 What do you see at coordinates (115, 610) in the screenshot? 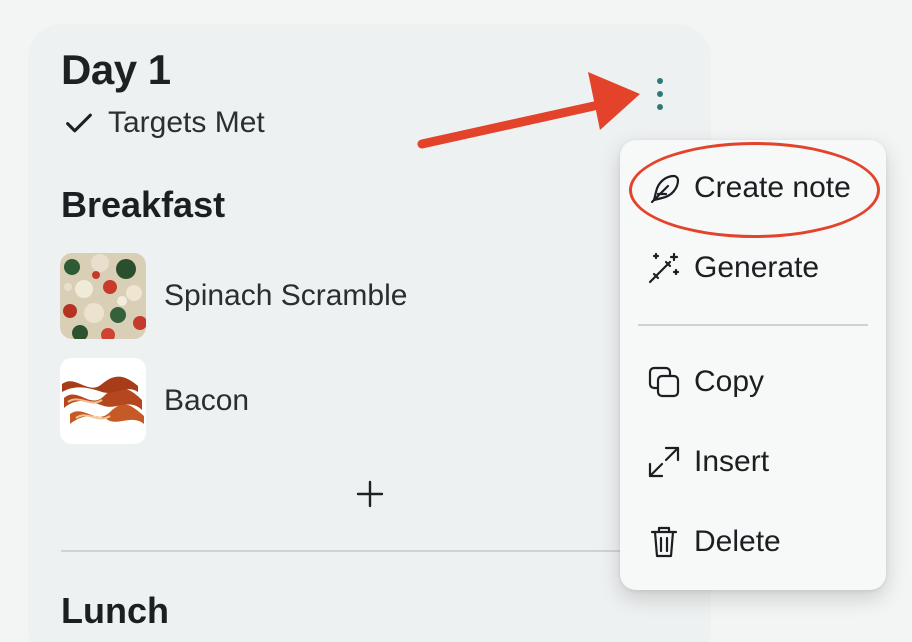
I see `section-title-lunch: Lunch` at bounding box center [115, 610].